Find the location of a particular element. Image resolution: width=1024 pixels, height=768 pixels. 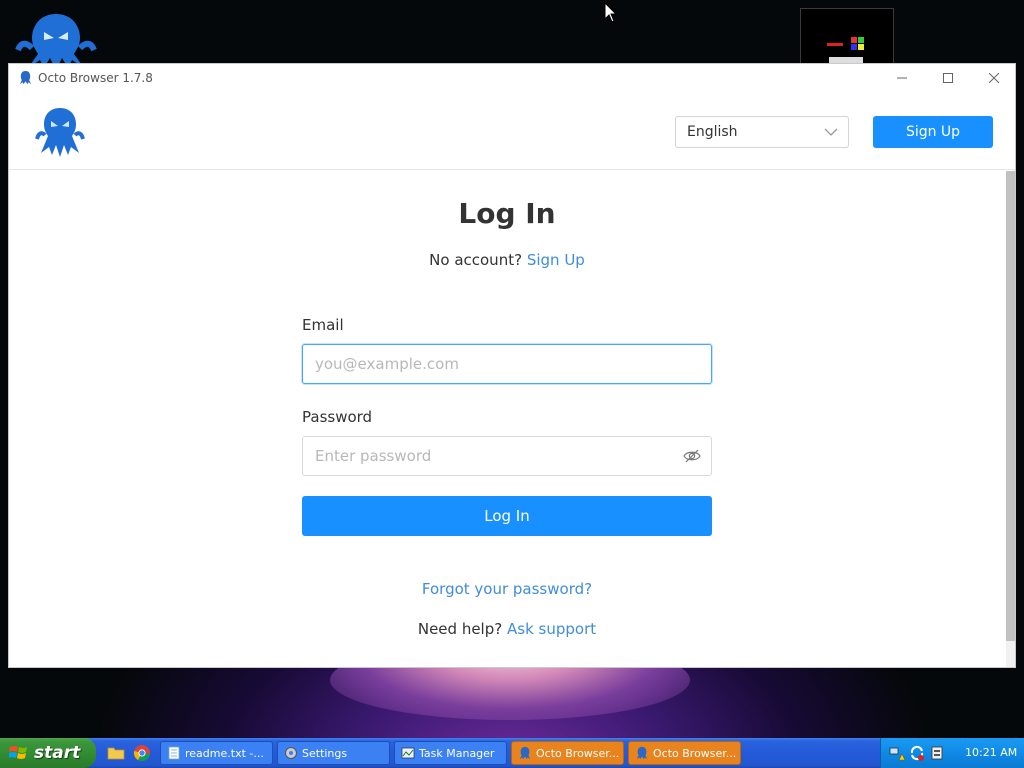

minimize-button is located at coordinates (902, 78).